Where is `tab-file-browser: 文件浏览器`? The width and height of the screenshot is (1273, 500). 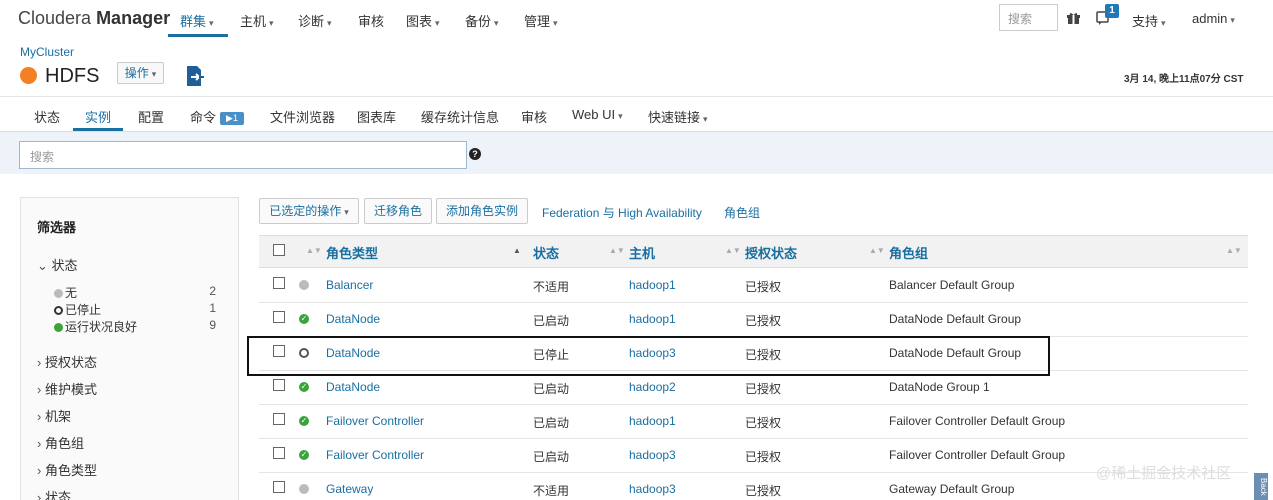 tab-file-browser: 文件浏览器 is located at coordinates (302, 116).